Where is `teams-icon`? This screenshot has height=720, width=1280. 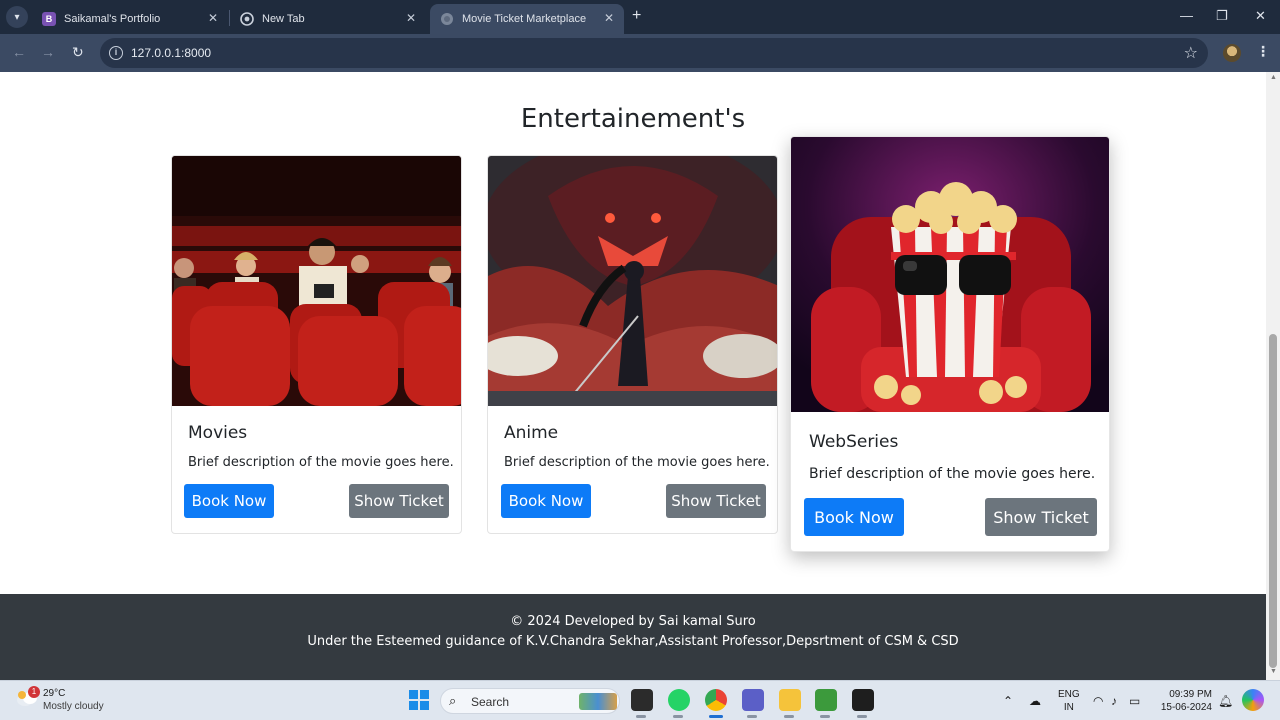 teams-icon is located at coordinates (753, 700).